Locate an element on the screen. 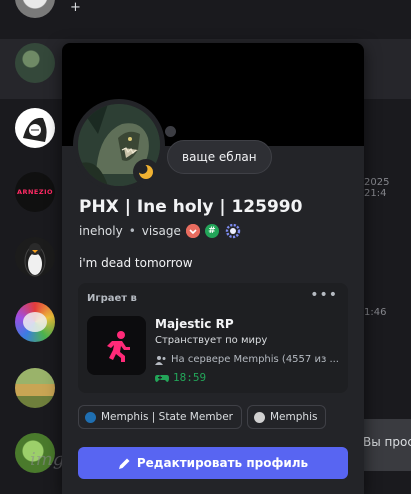  roles-list: Memphis | State Member Memphis is located at coordinates (202, 417).